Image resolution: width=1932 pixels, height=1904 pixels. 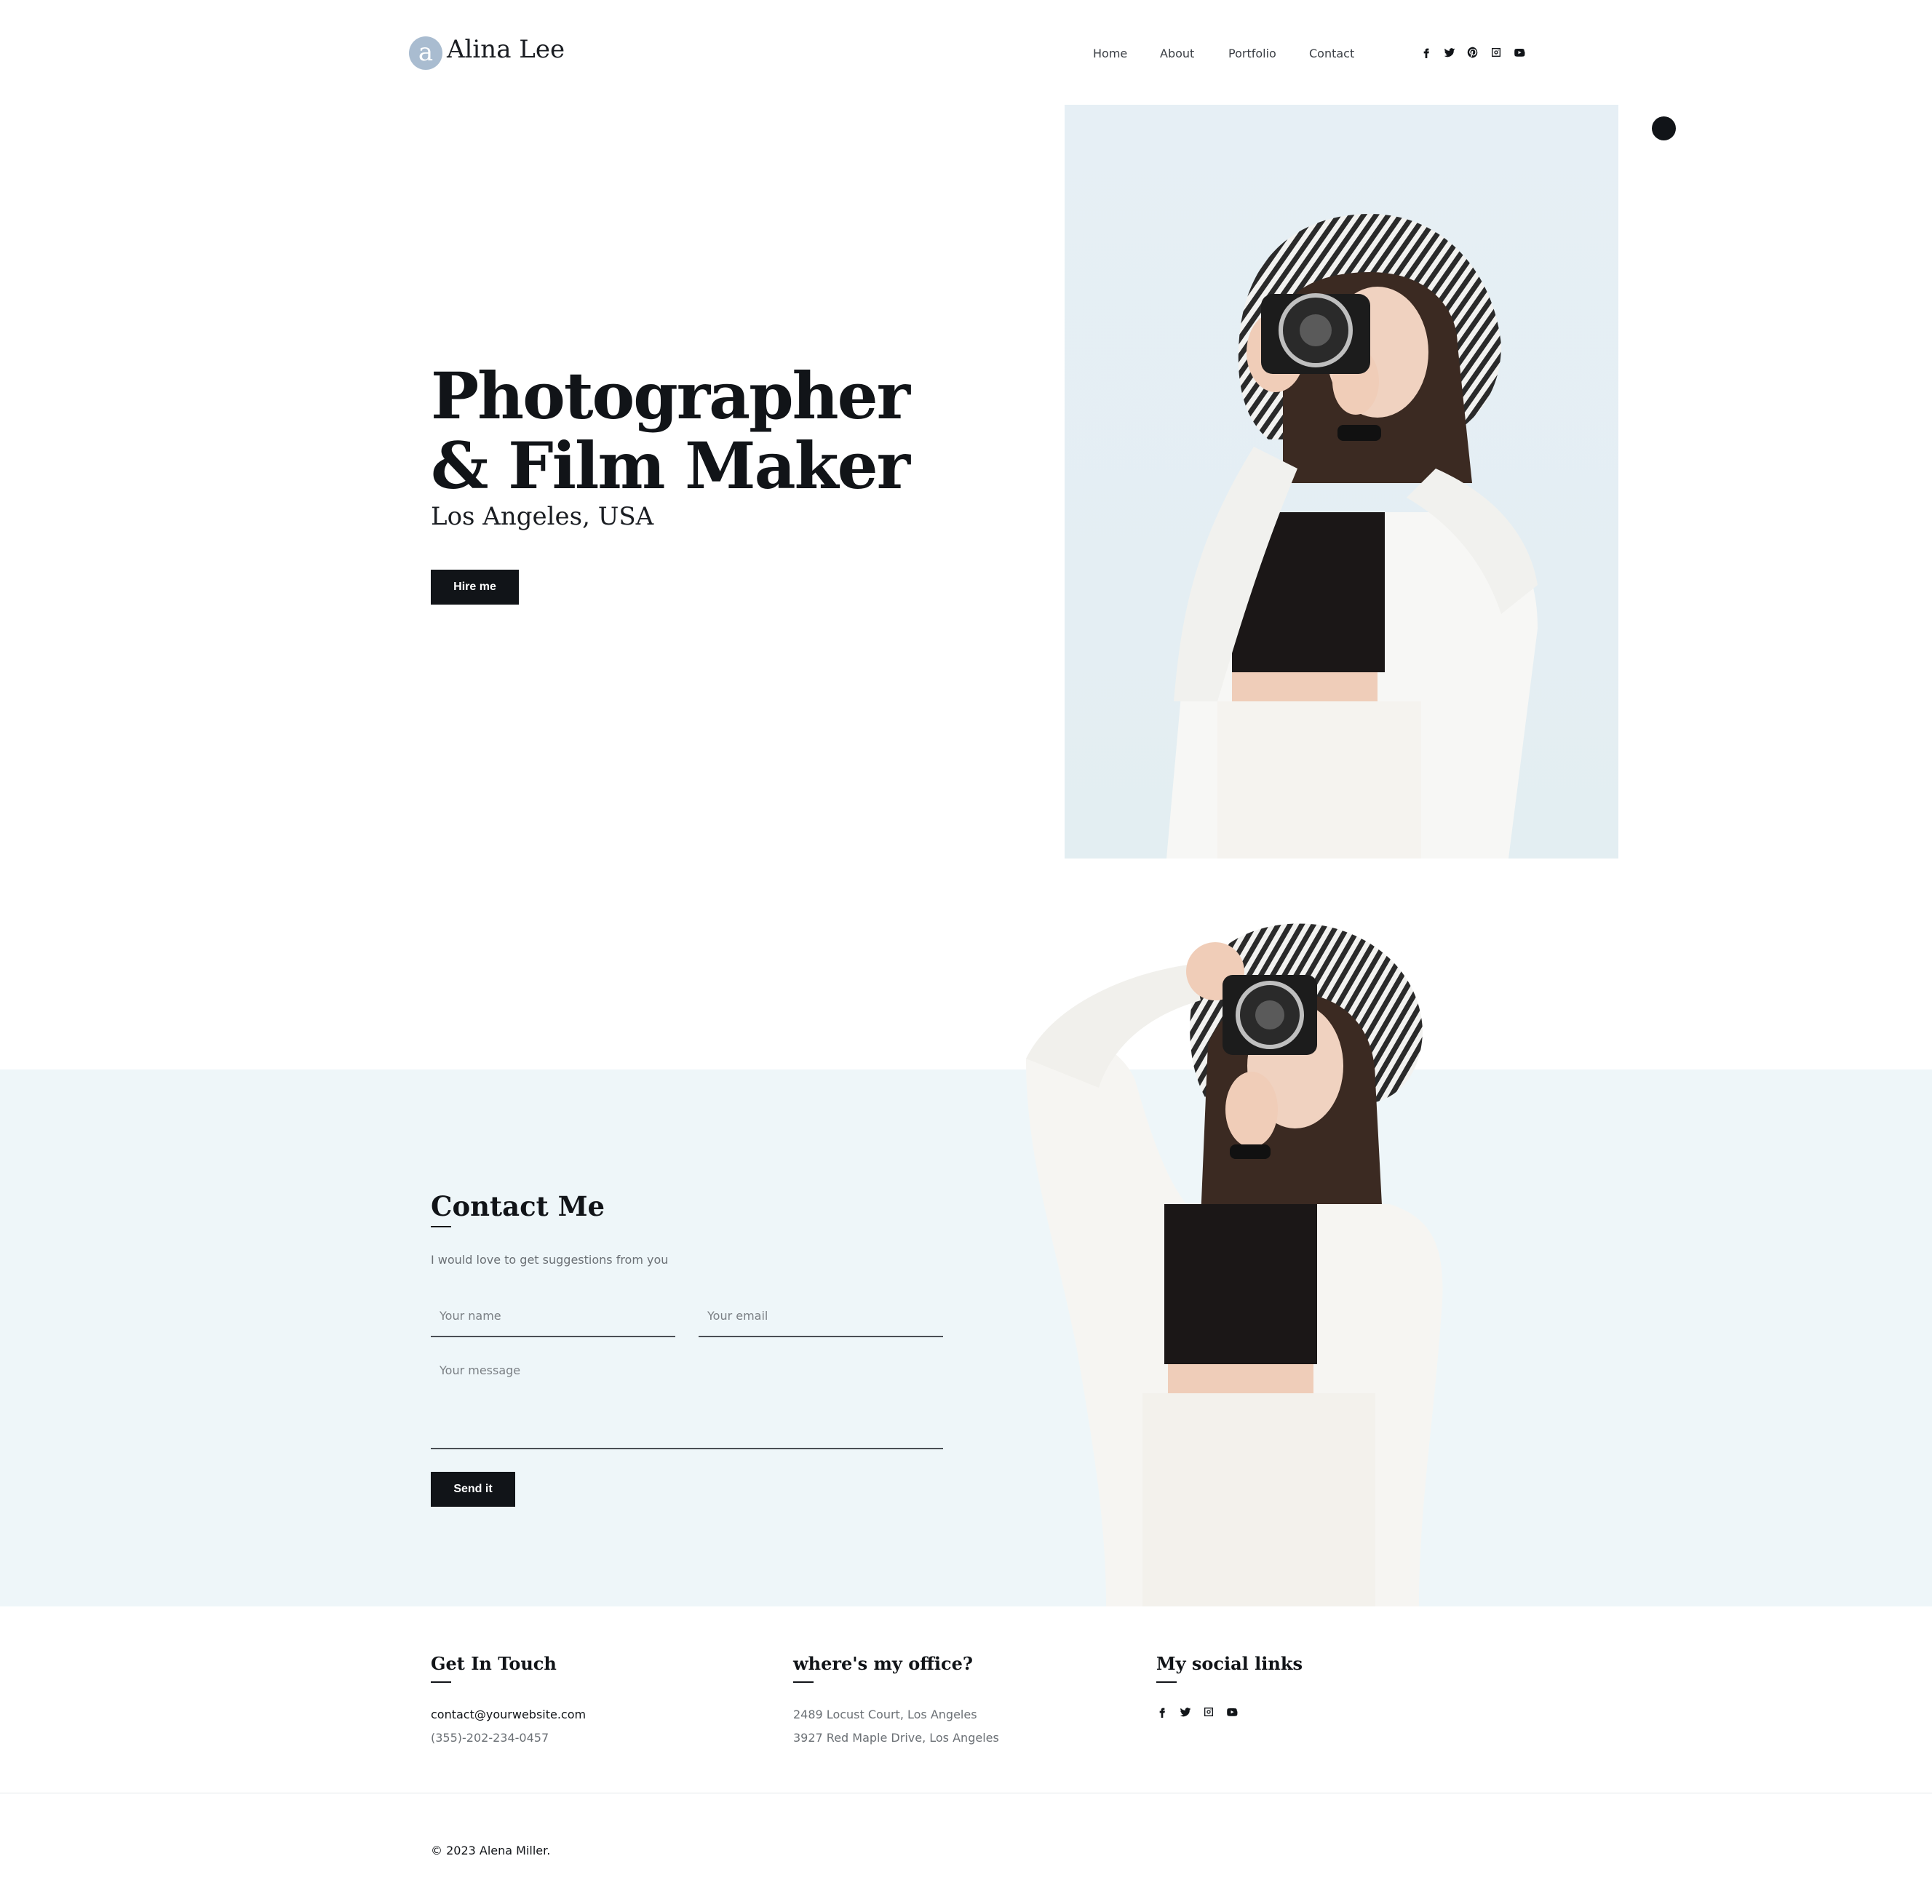 I want to click on logo-mark: a, so click(x=425, y=53).